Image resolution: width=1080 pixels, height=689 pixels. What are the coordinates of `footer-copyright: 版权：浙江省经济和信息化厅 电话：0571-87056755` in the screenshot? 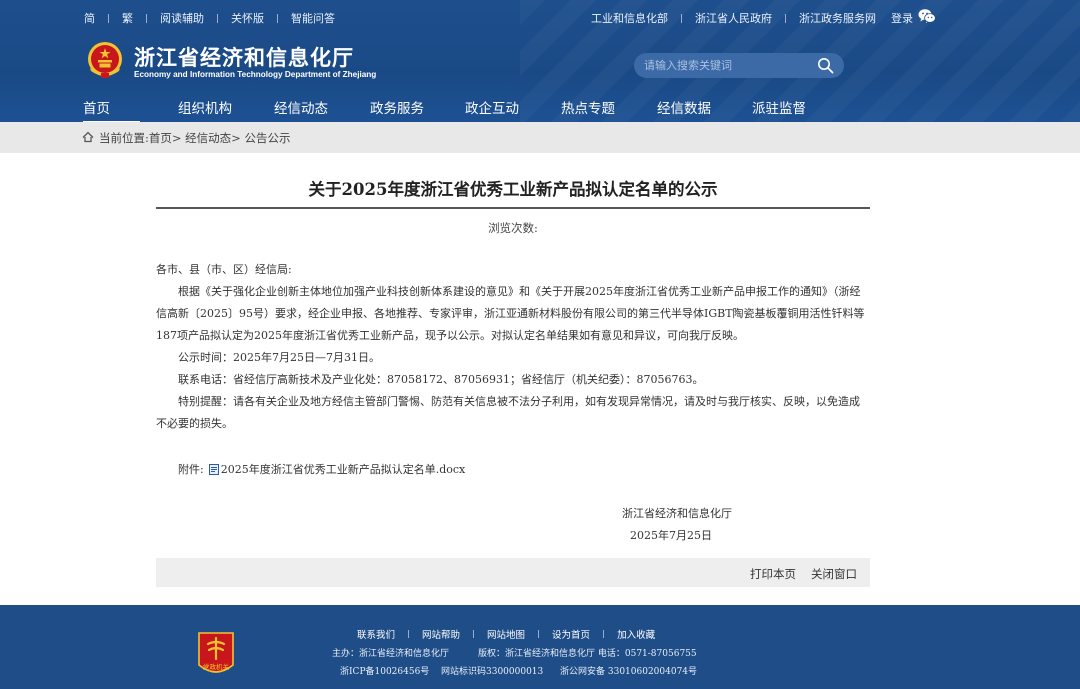 It's located at (587, 654).